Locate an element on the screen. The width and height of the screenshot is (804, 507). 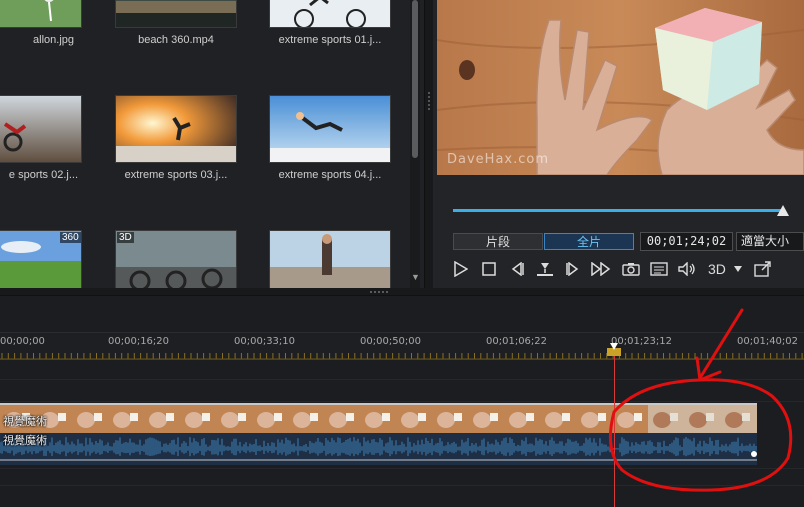
dropdown-arrow-icon is located at coordinates (738, 269).